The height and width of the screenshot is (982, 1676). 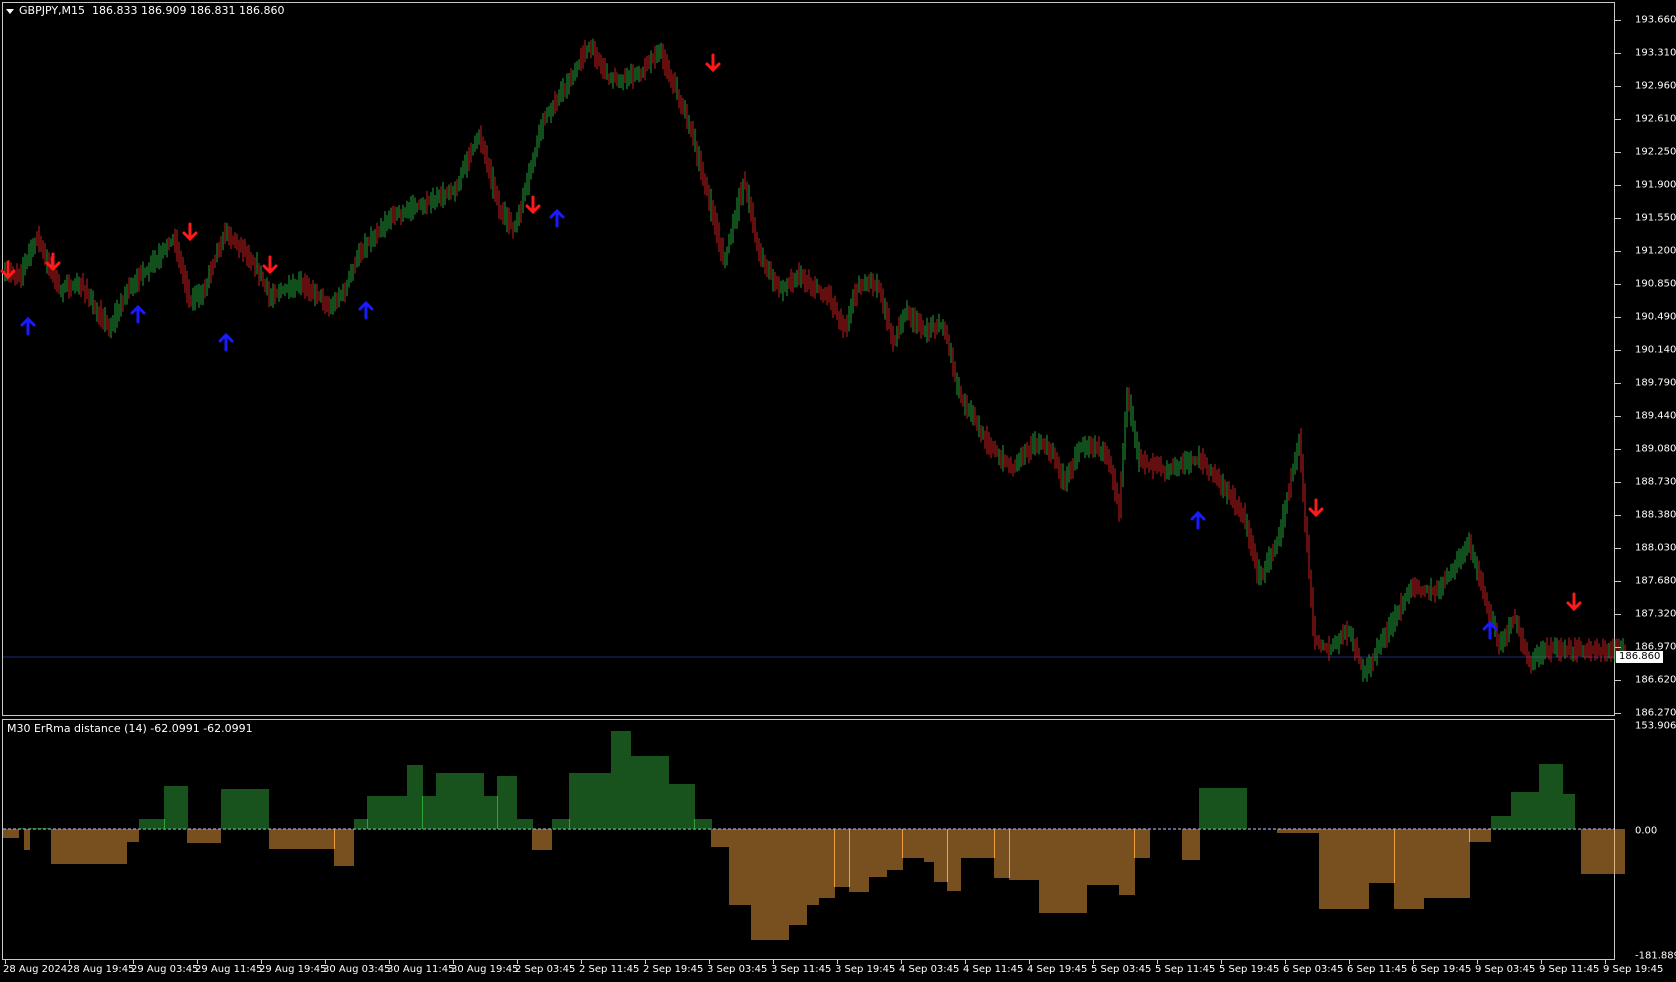 What do you see at coordinates (1655, 726) in the screenshot?
I see `indicator-axis-top: 153.9061` at bounding box center [1655, 726].